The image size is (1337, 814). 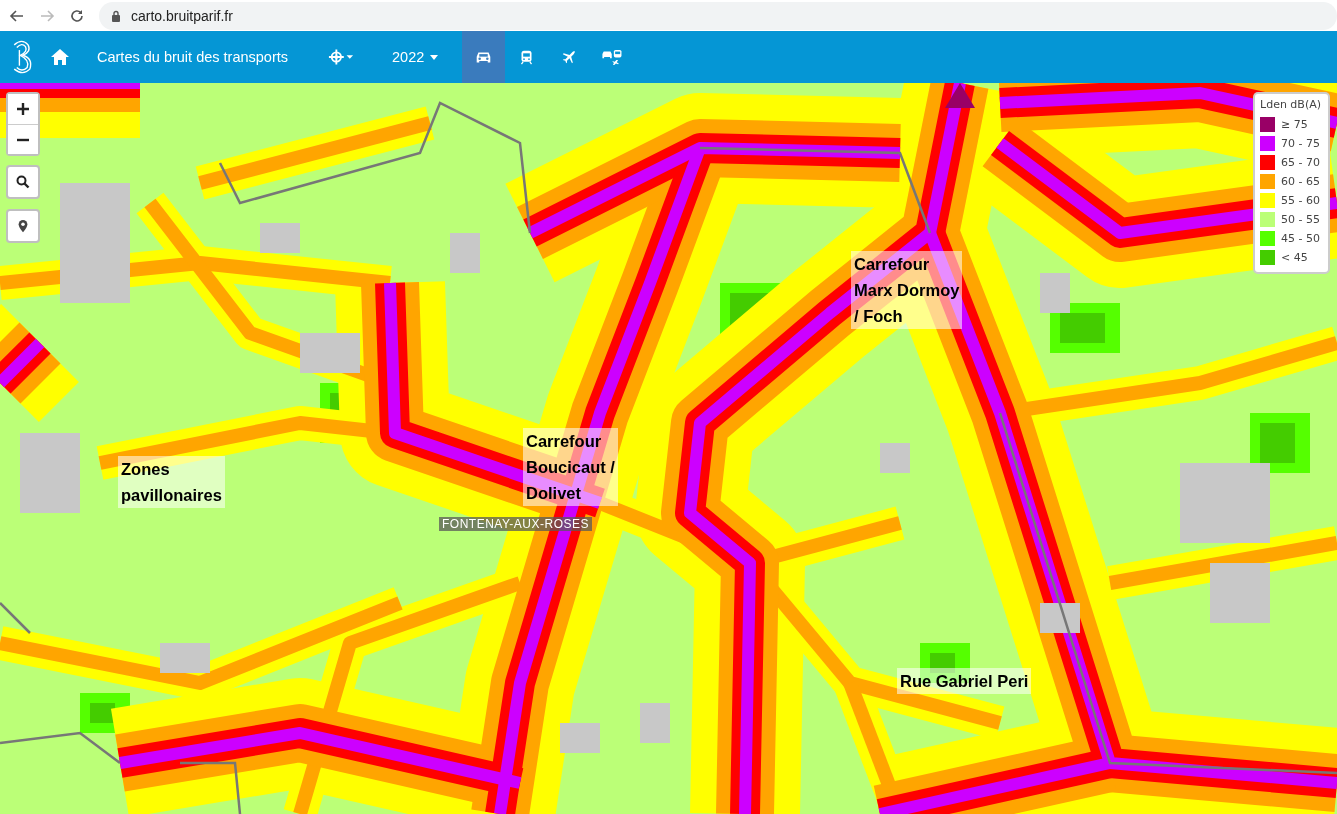 What do you see at coordinates (1300, 219) in the screenshot?
I see `legend-label: 50 - 55` at bounding box center [1300, 219].